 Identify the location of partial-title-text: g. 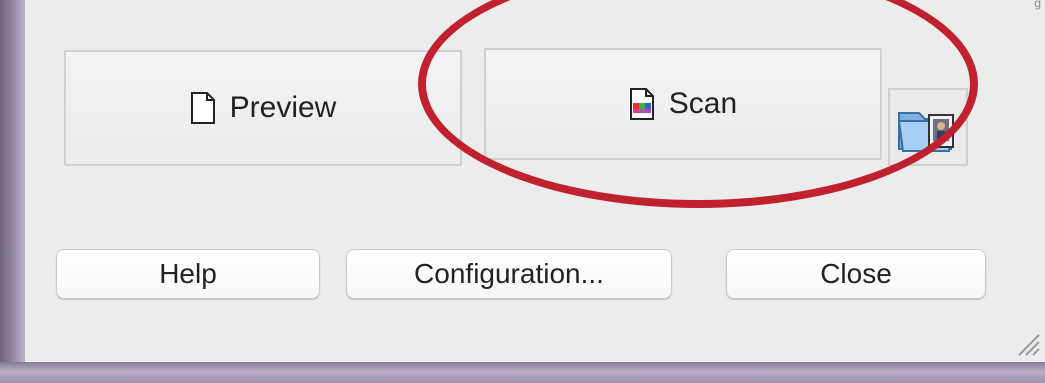
(1037, 5).